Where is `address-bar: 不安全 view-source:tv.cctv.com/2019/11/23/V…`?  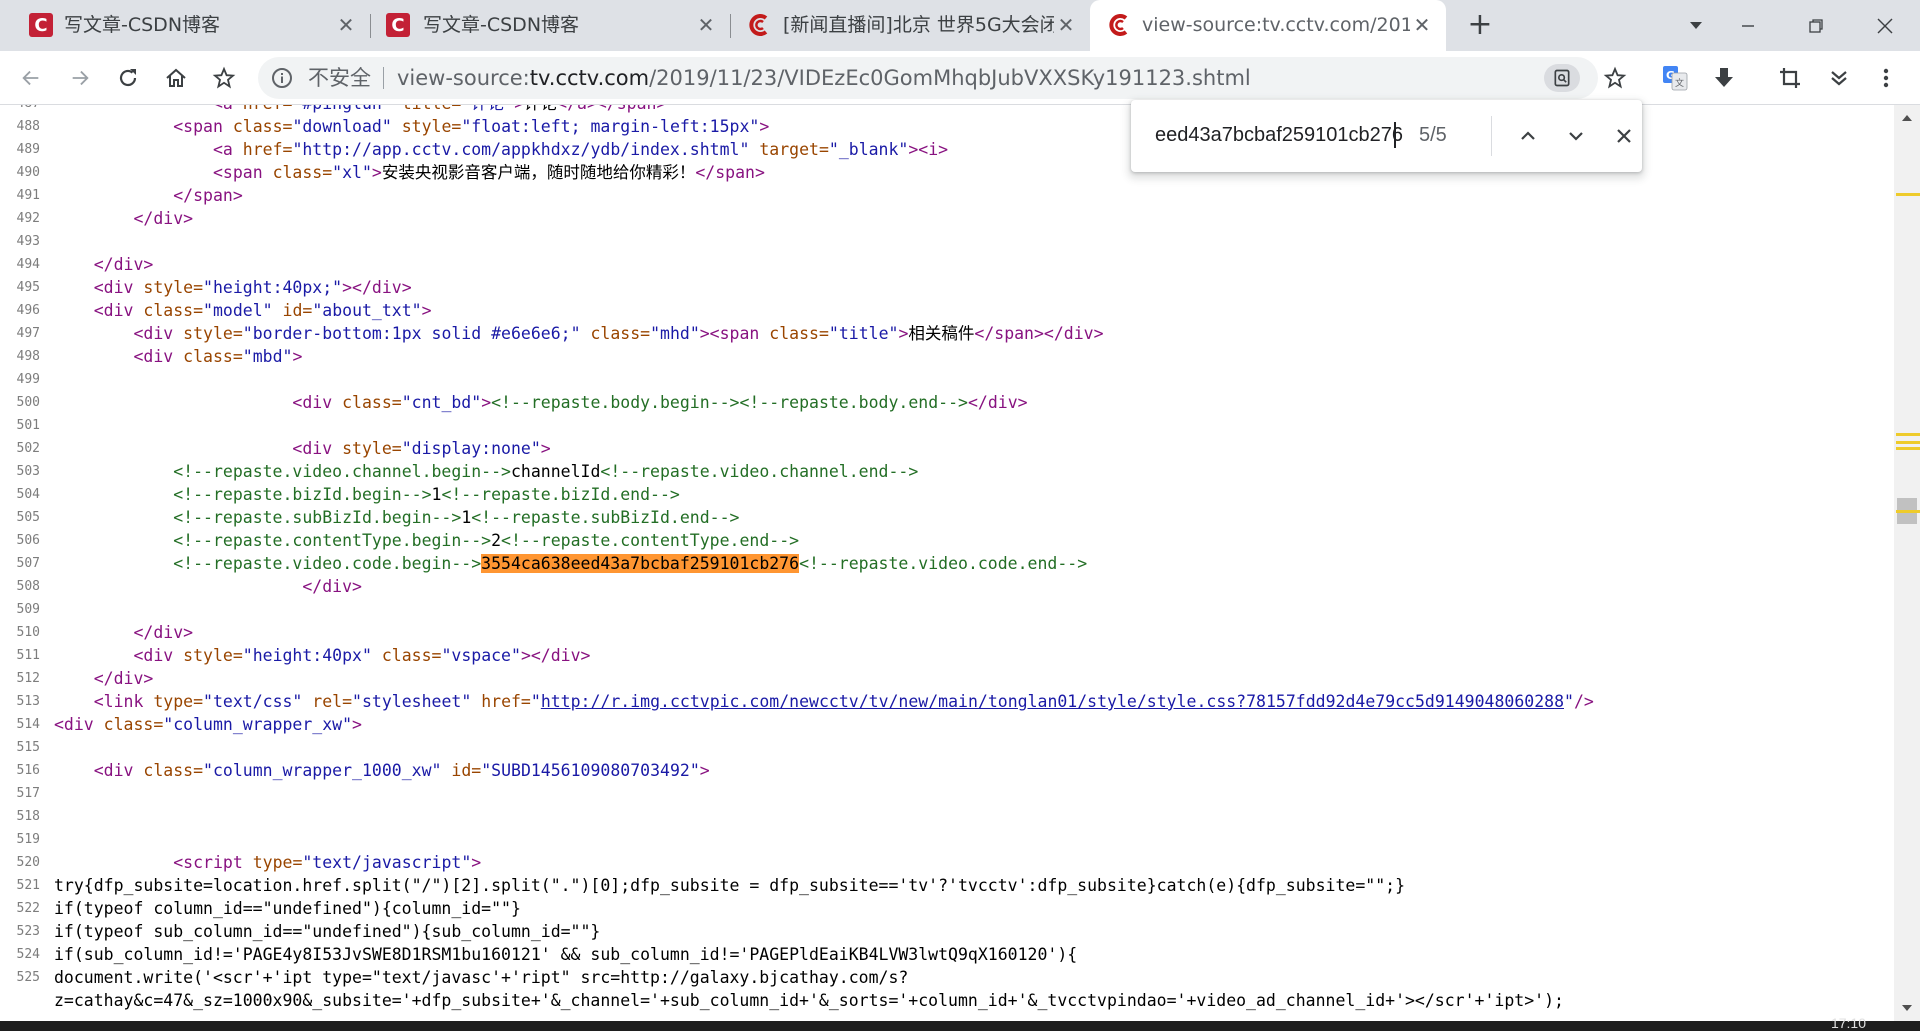
address-bar: 不安全 view-source:tv.cctv.com/2019/11/23/V… is located at coordinates (942, 78).